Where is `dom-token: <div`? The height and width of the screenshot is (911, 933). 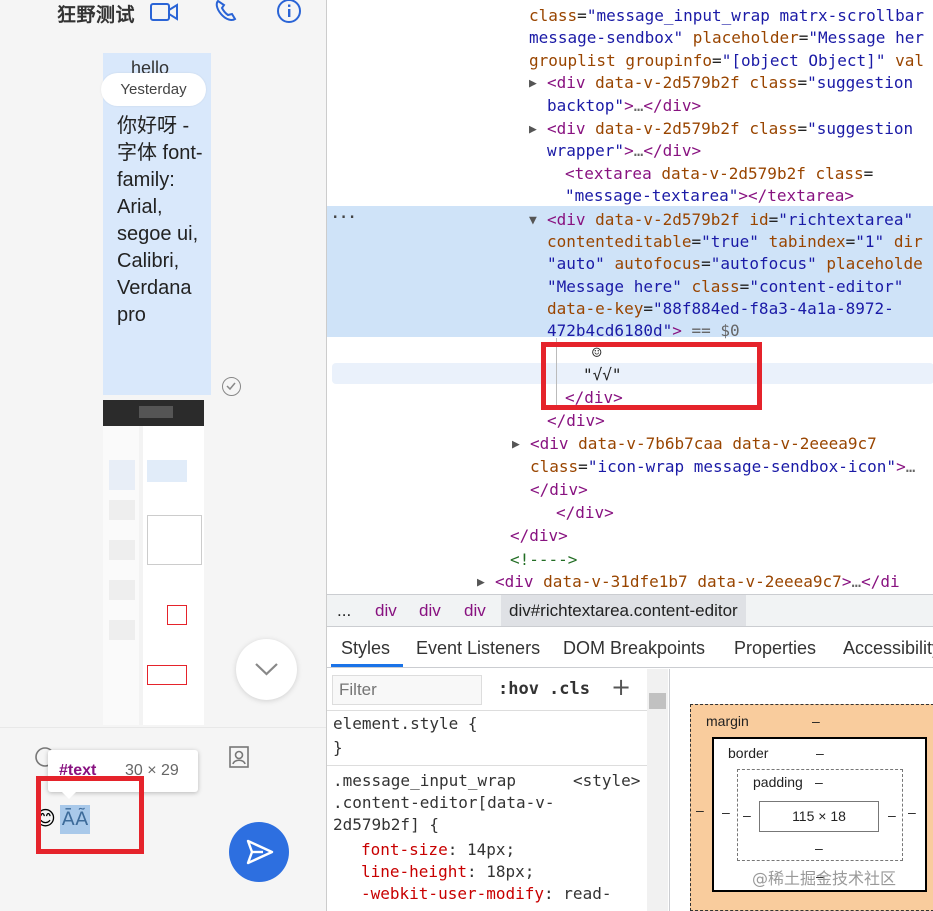
dom-token: <div is located at coordinates (549, 443).